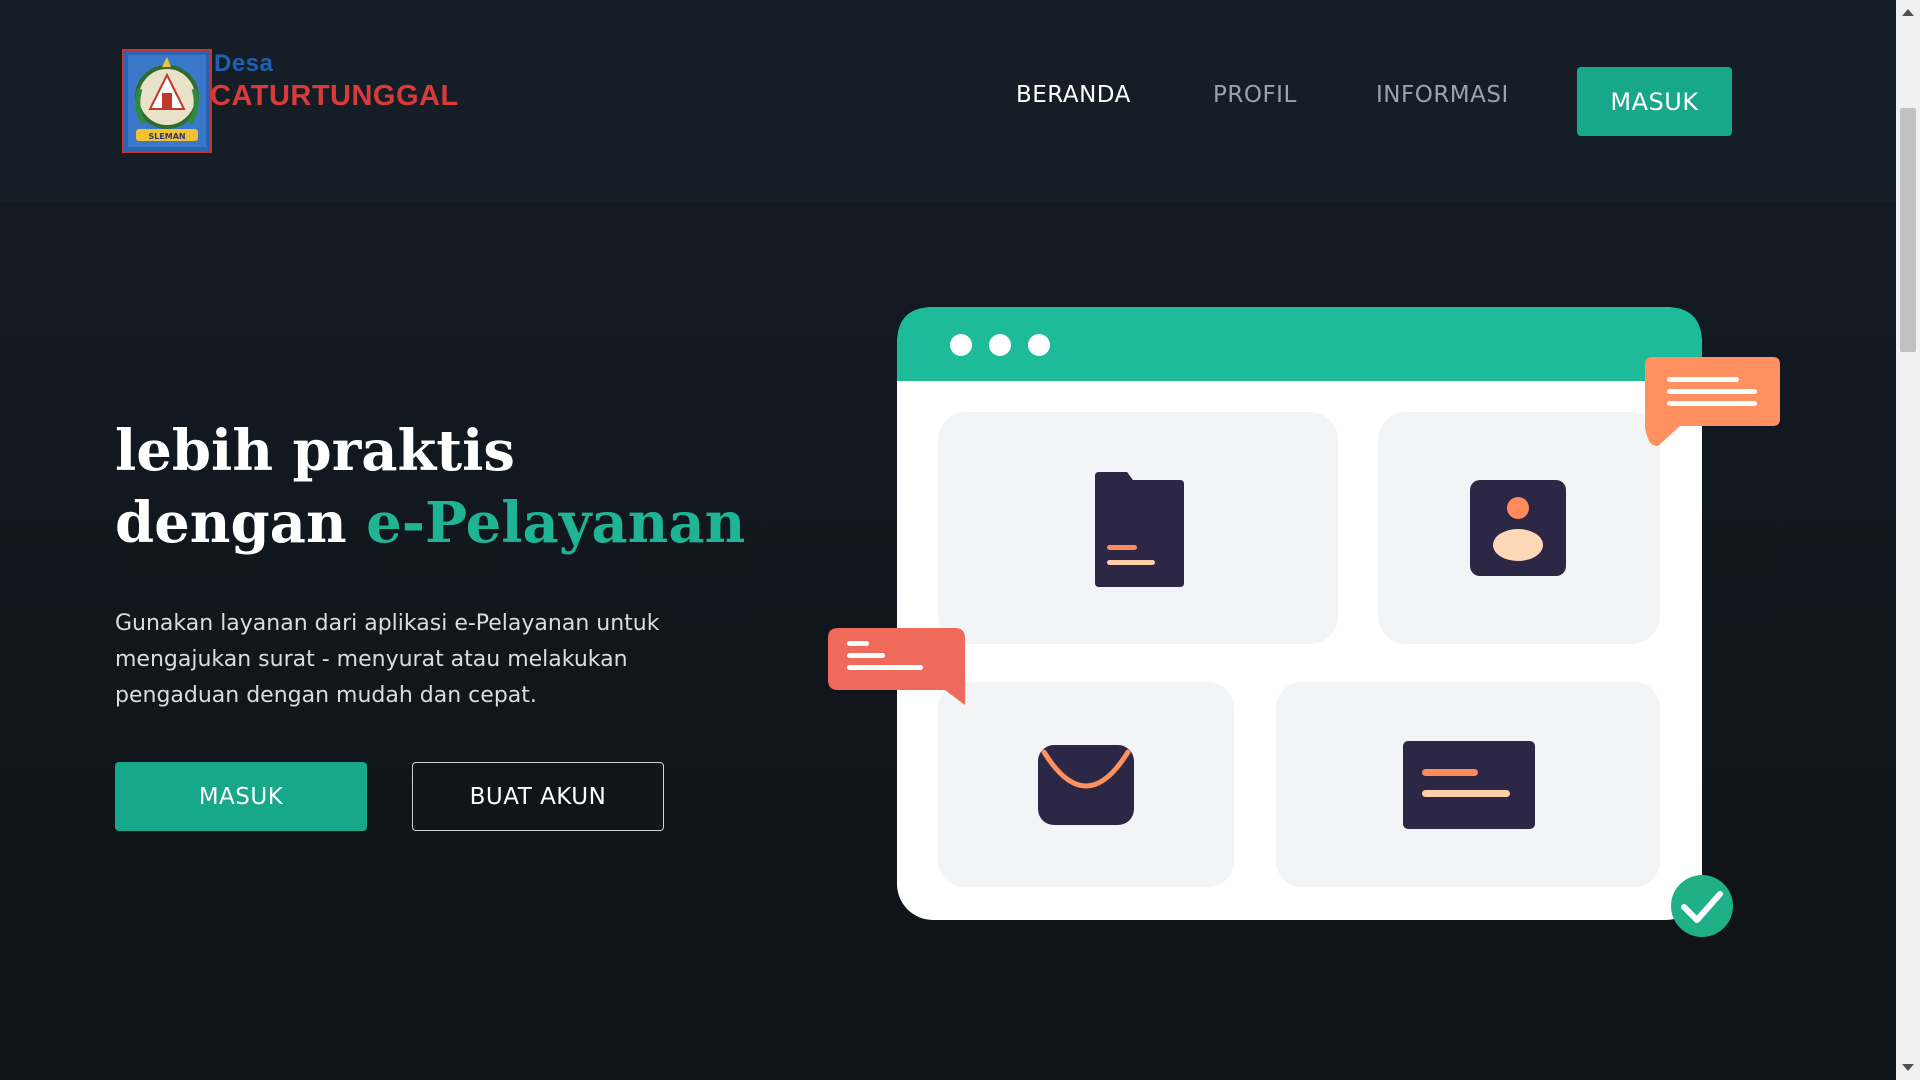 Image resolution: width=1920 pixels, height=1080 pixels. Describe the element at coordinates (244, 63) in the screenshot. I see `brand-subtitle: Desa` at that location.